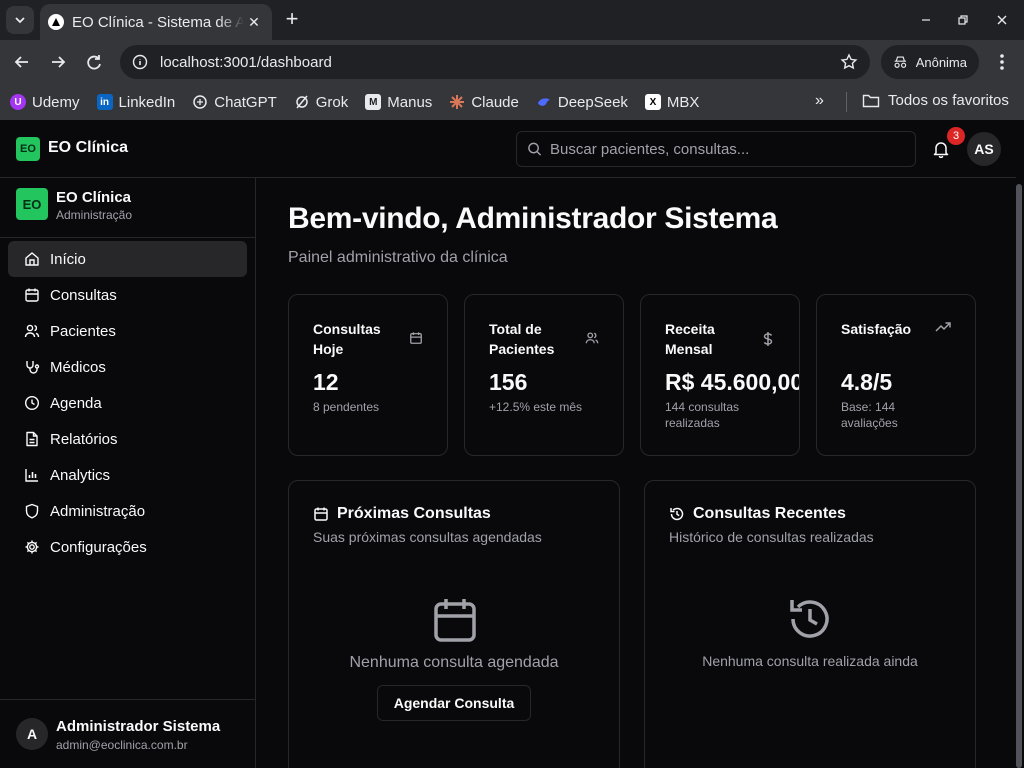 Image resolution: width=1024 pixels, height=768 pixels. Describe the element at coordinates (512, 20) in the screenshot. I see `browser-tab-bar: EO Clínica - Sistema de Agendamento ✕ +` at that location.